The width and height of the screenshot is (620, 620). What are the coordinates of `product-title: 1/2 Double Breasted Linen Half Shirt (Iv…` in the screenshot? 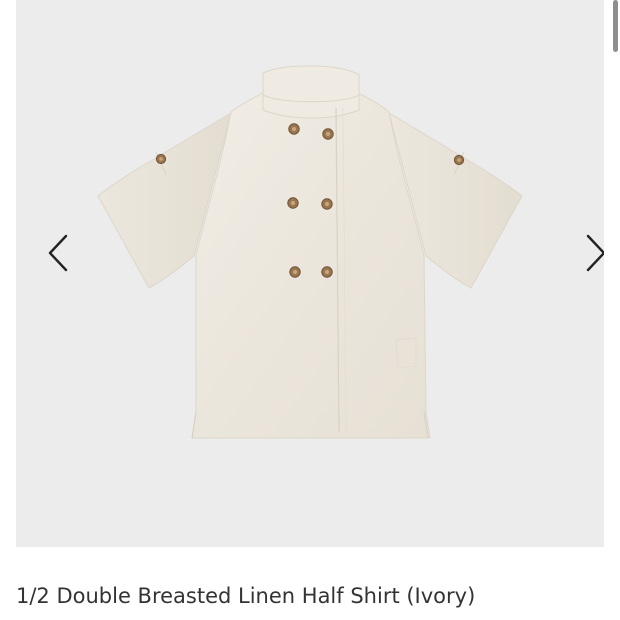 It's located at (246, 596).